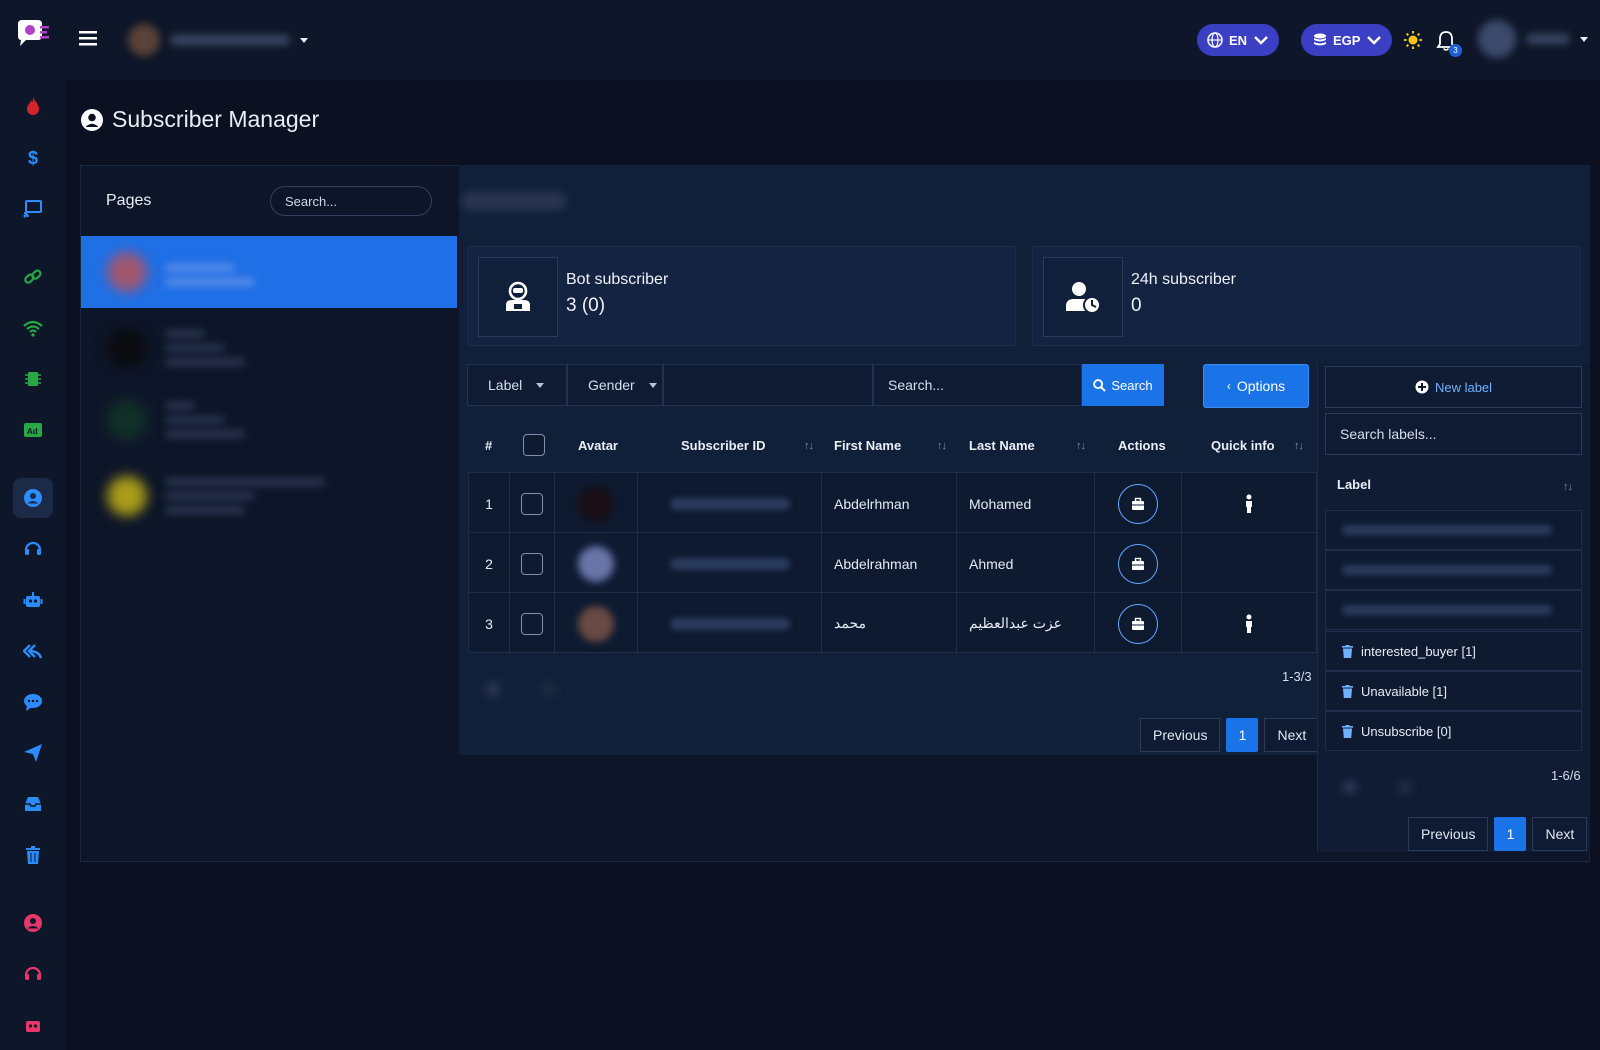 Image resolution: width=1600 pixels, height=1050 pixels. Describe the element at coordinates (977, 385) in the screenshot. I see `subscriber-search-input` at that location.